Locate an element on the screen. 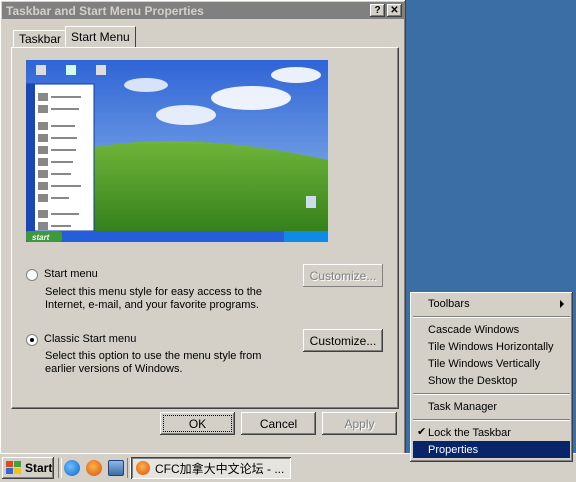 The height and width of the screenshot is (482, 576). menu-item-label: Properties is located at coordinates (453, 449).